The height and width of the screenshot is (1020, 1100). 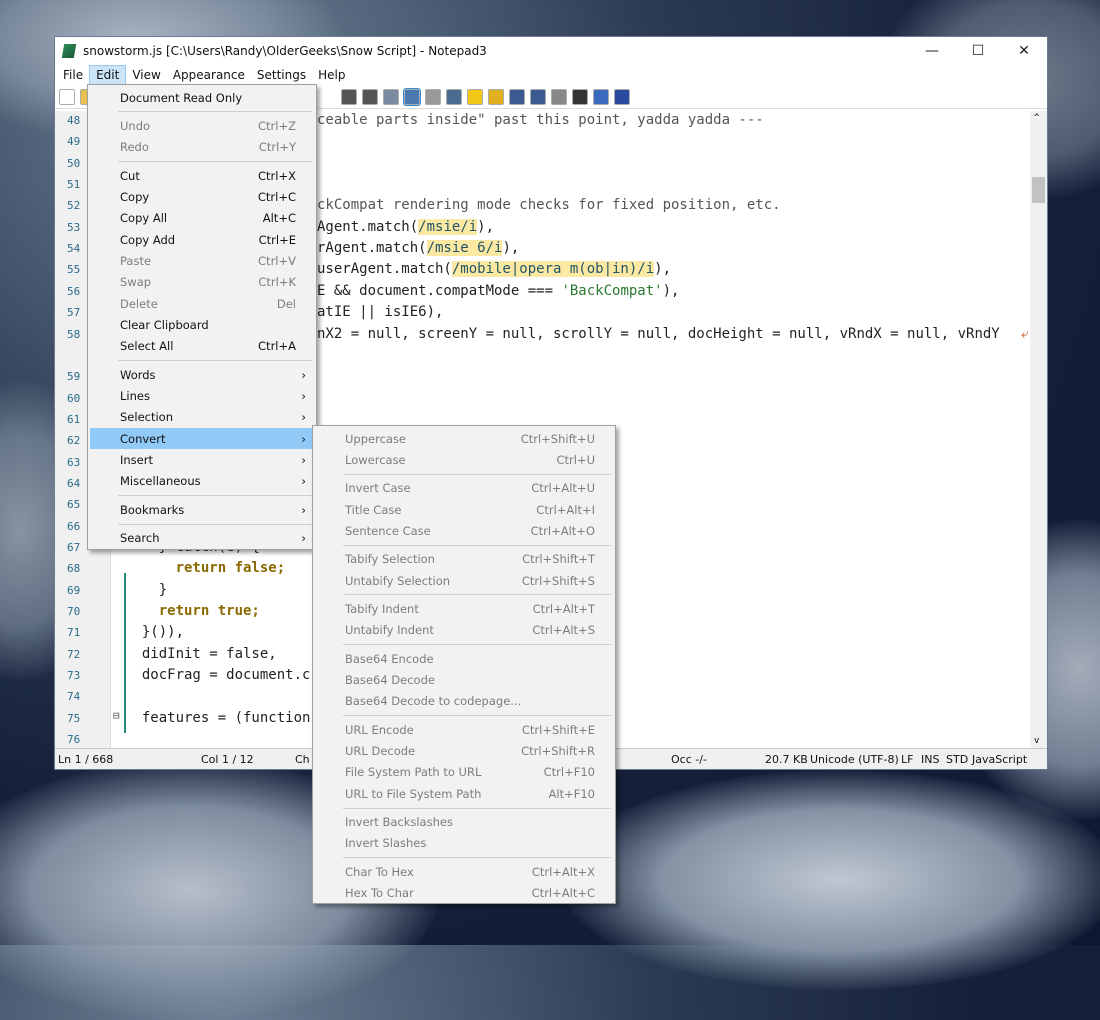 I want to click on close-circle-icon, so click(x=622, y=96).